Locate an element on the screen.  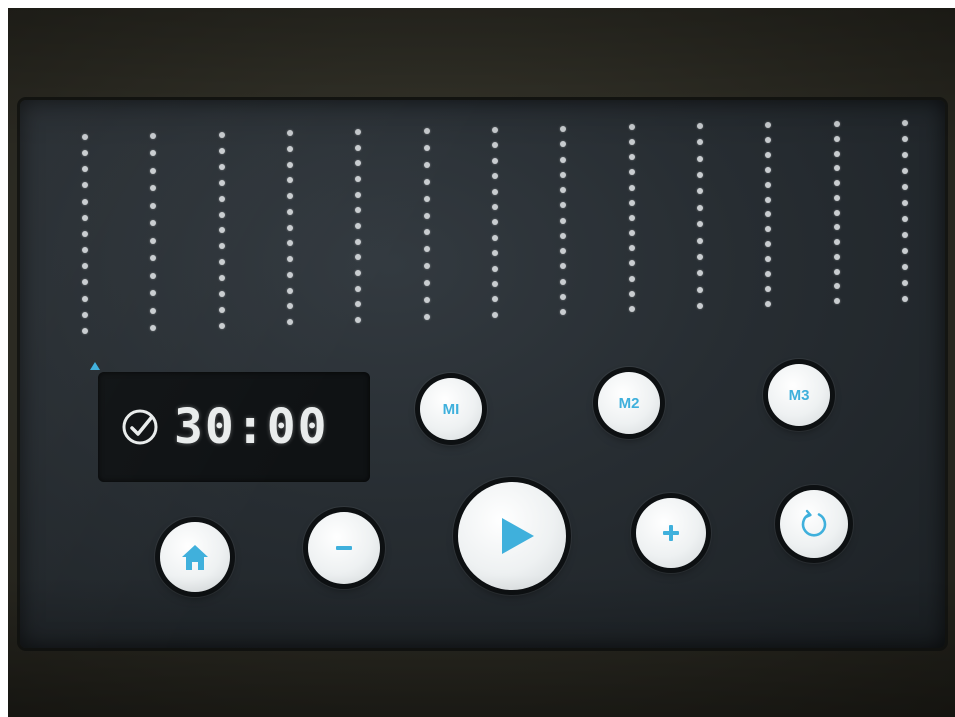
play-button is located at coordinates (512, 536).